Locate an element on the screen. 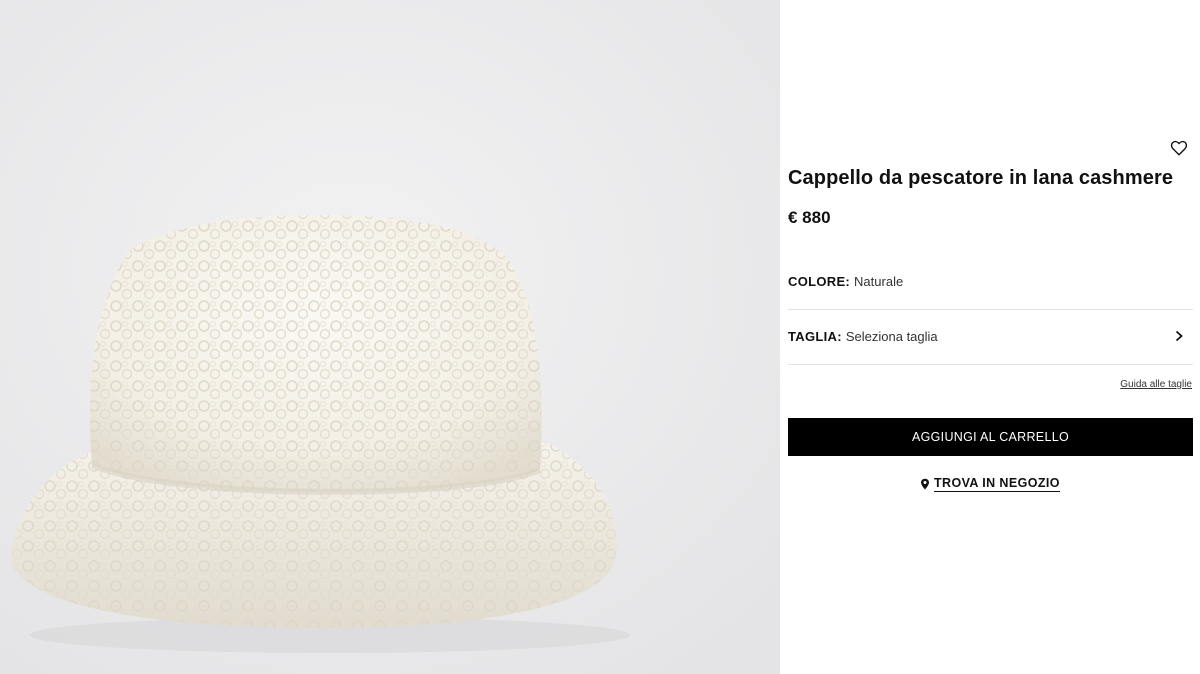 This screenshot has height=674, width=1200. product-title: Cappello da pescatore in lana cashmere is located at coordinates (981, 178).